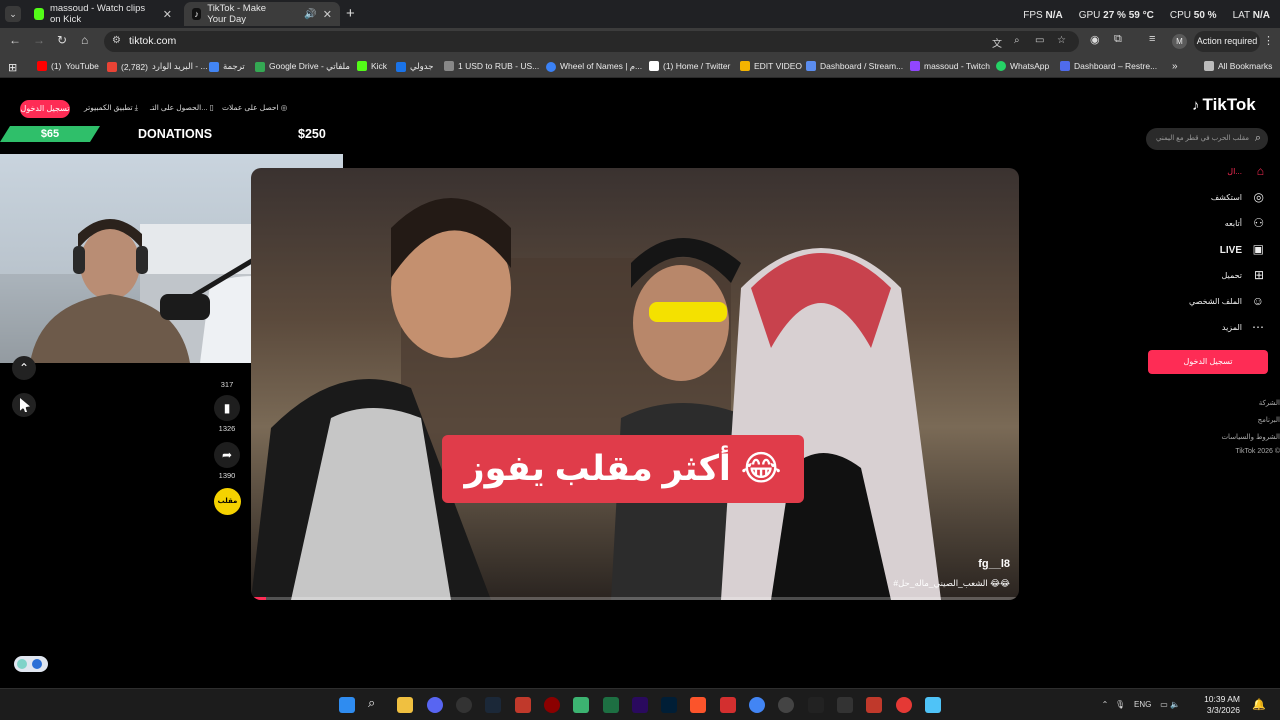 The width and height of the screenshot is (1280, 720). Describe the element at coordinates (1259, 704) in the screenshot. I see `notification-icon: 🔔` at that location.